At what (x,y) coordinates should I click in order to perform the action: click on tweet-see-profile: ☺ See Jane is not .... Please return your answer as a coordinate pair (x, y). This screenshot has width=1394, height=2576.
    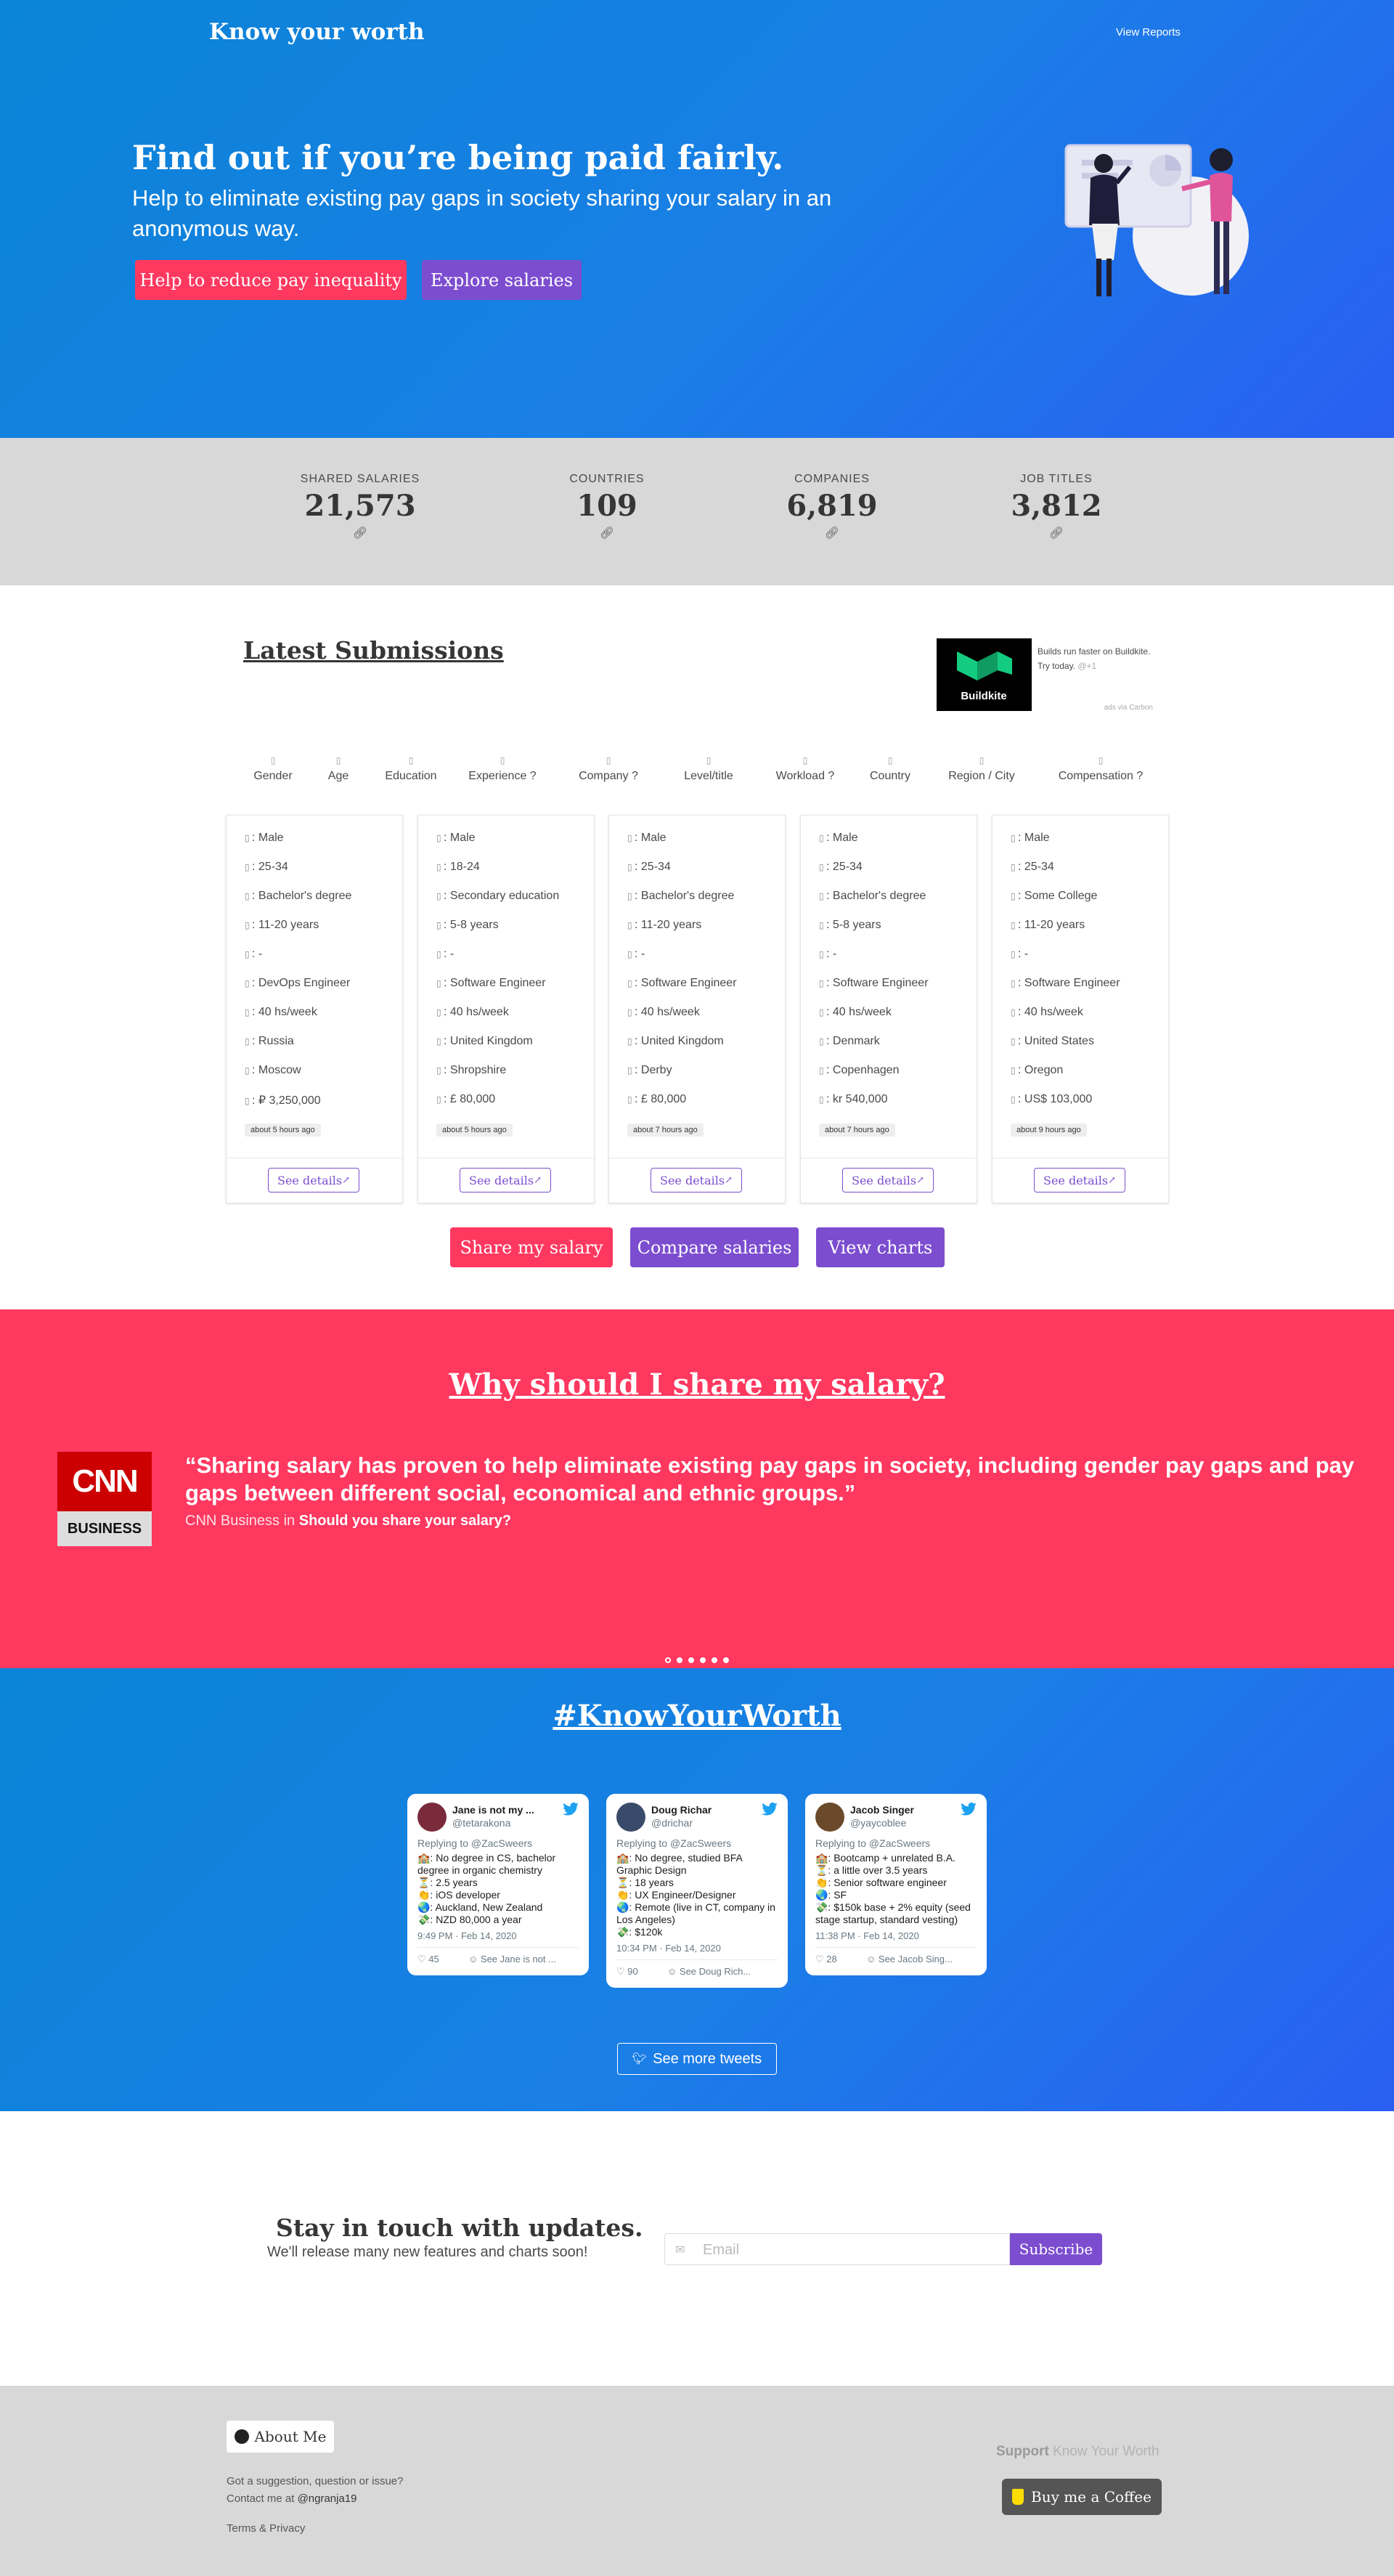
    Looking at the image, I should click on (512, 1959).